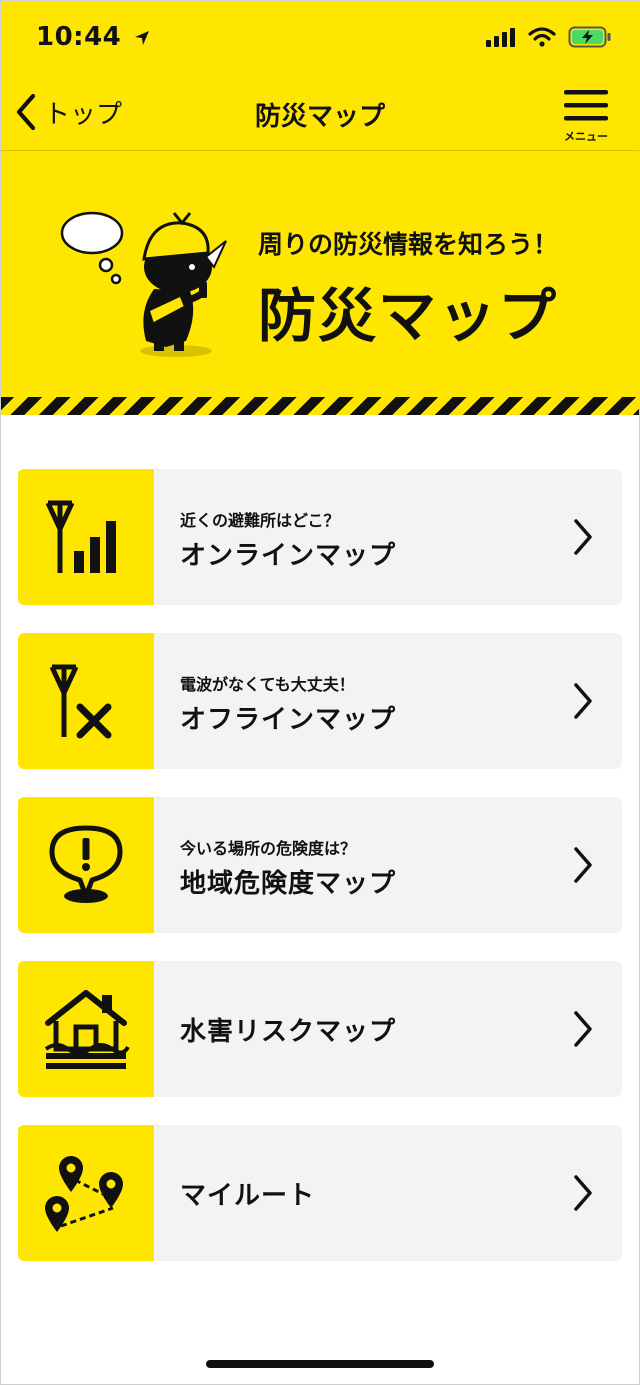 The image size is (640, 1385). I want to click on page-title: 防災マップ, so click(319, 117).